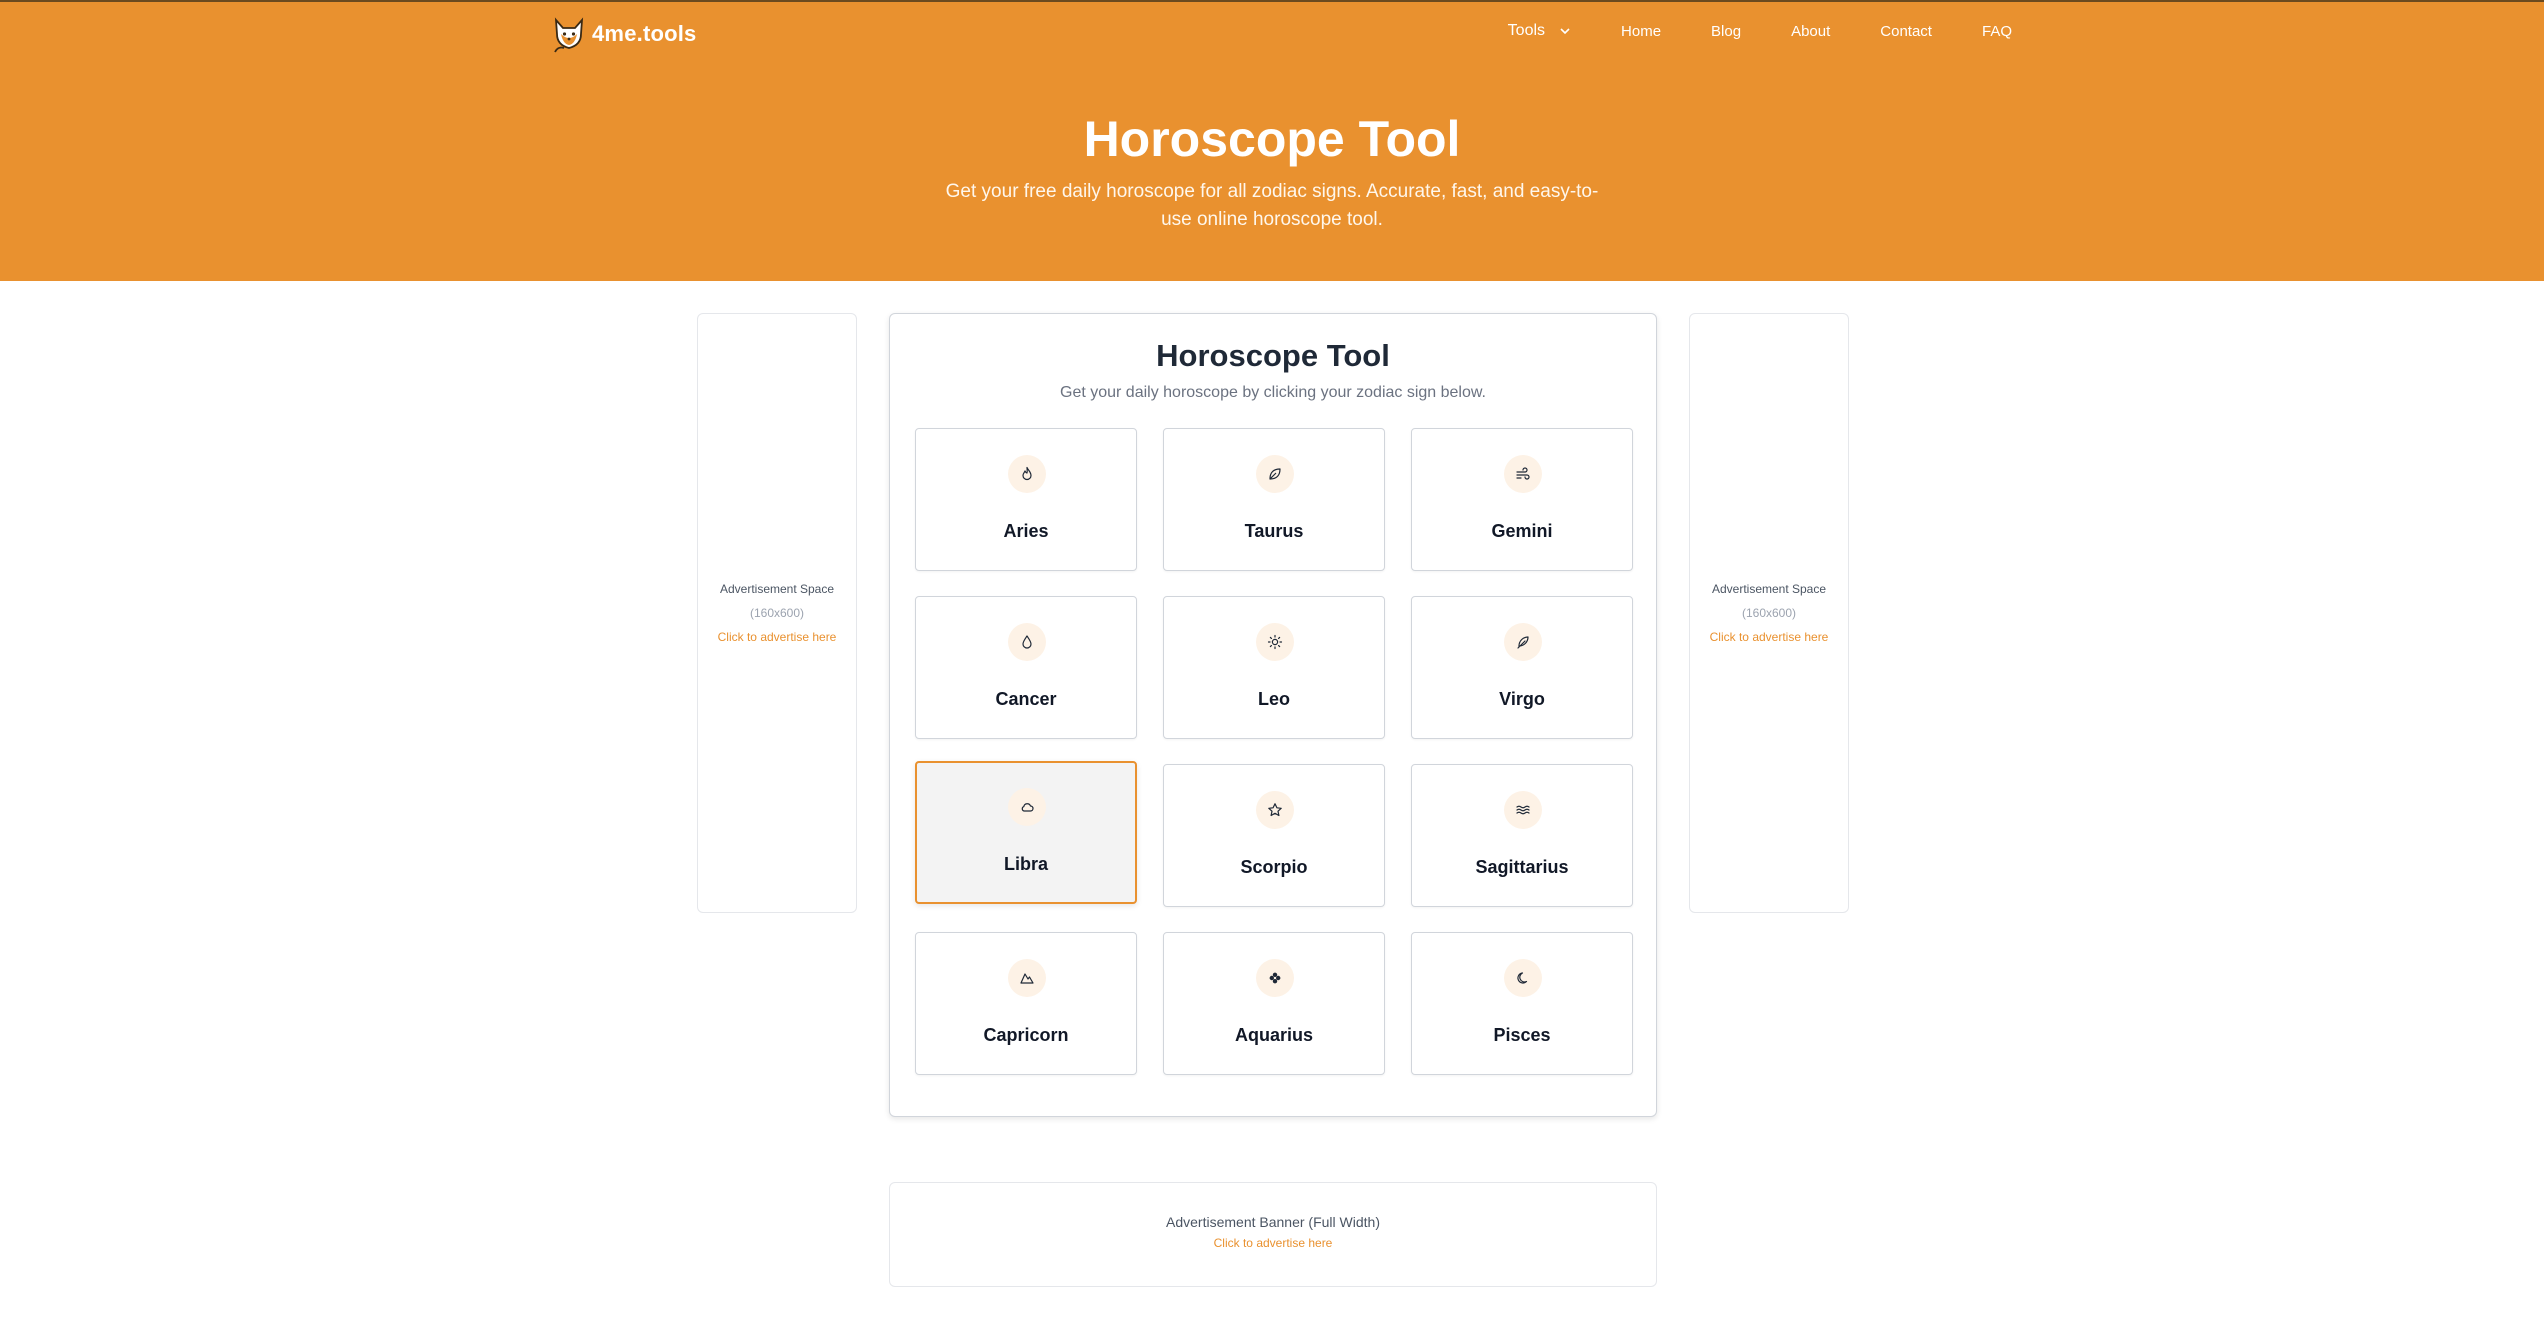  Describe the element at coordinates (1027, 807) in the screenshot. I see `cloud-icon` at that location.